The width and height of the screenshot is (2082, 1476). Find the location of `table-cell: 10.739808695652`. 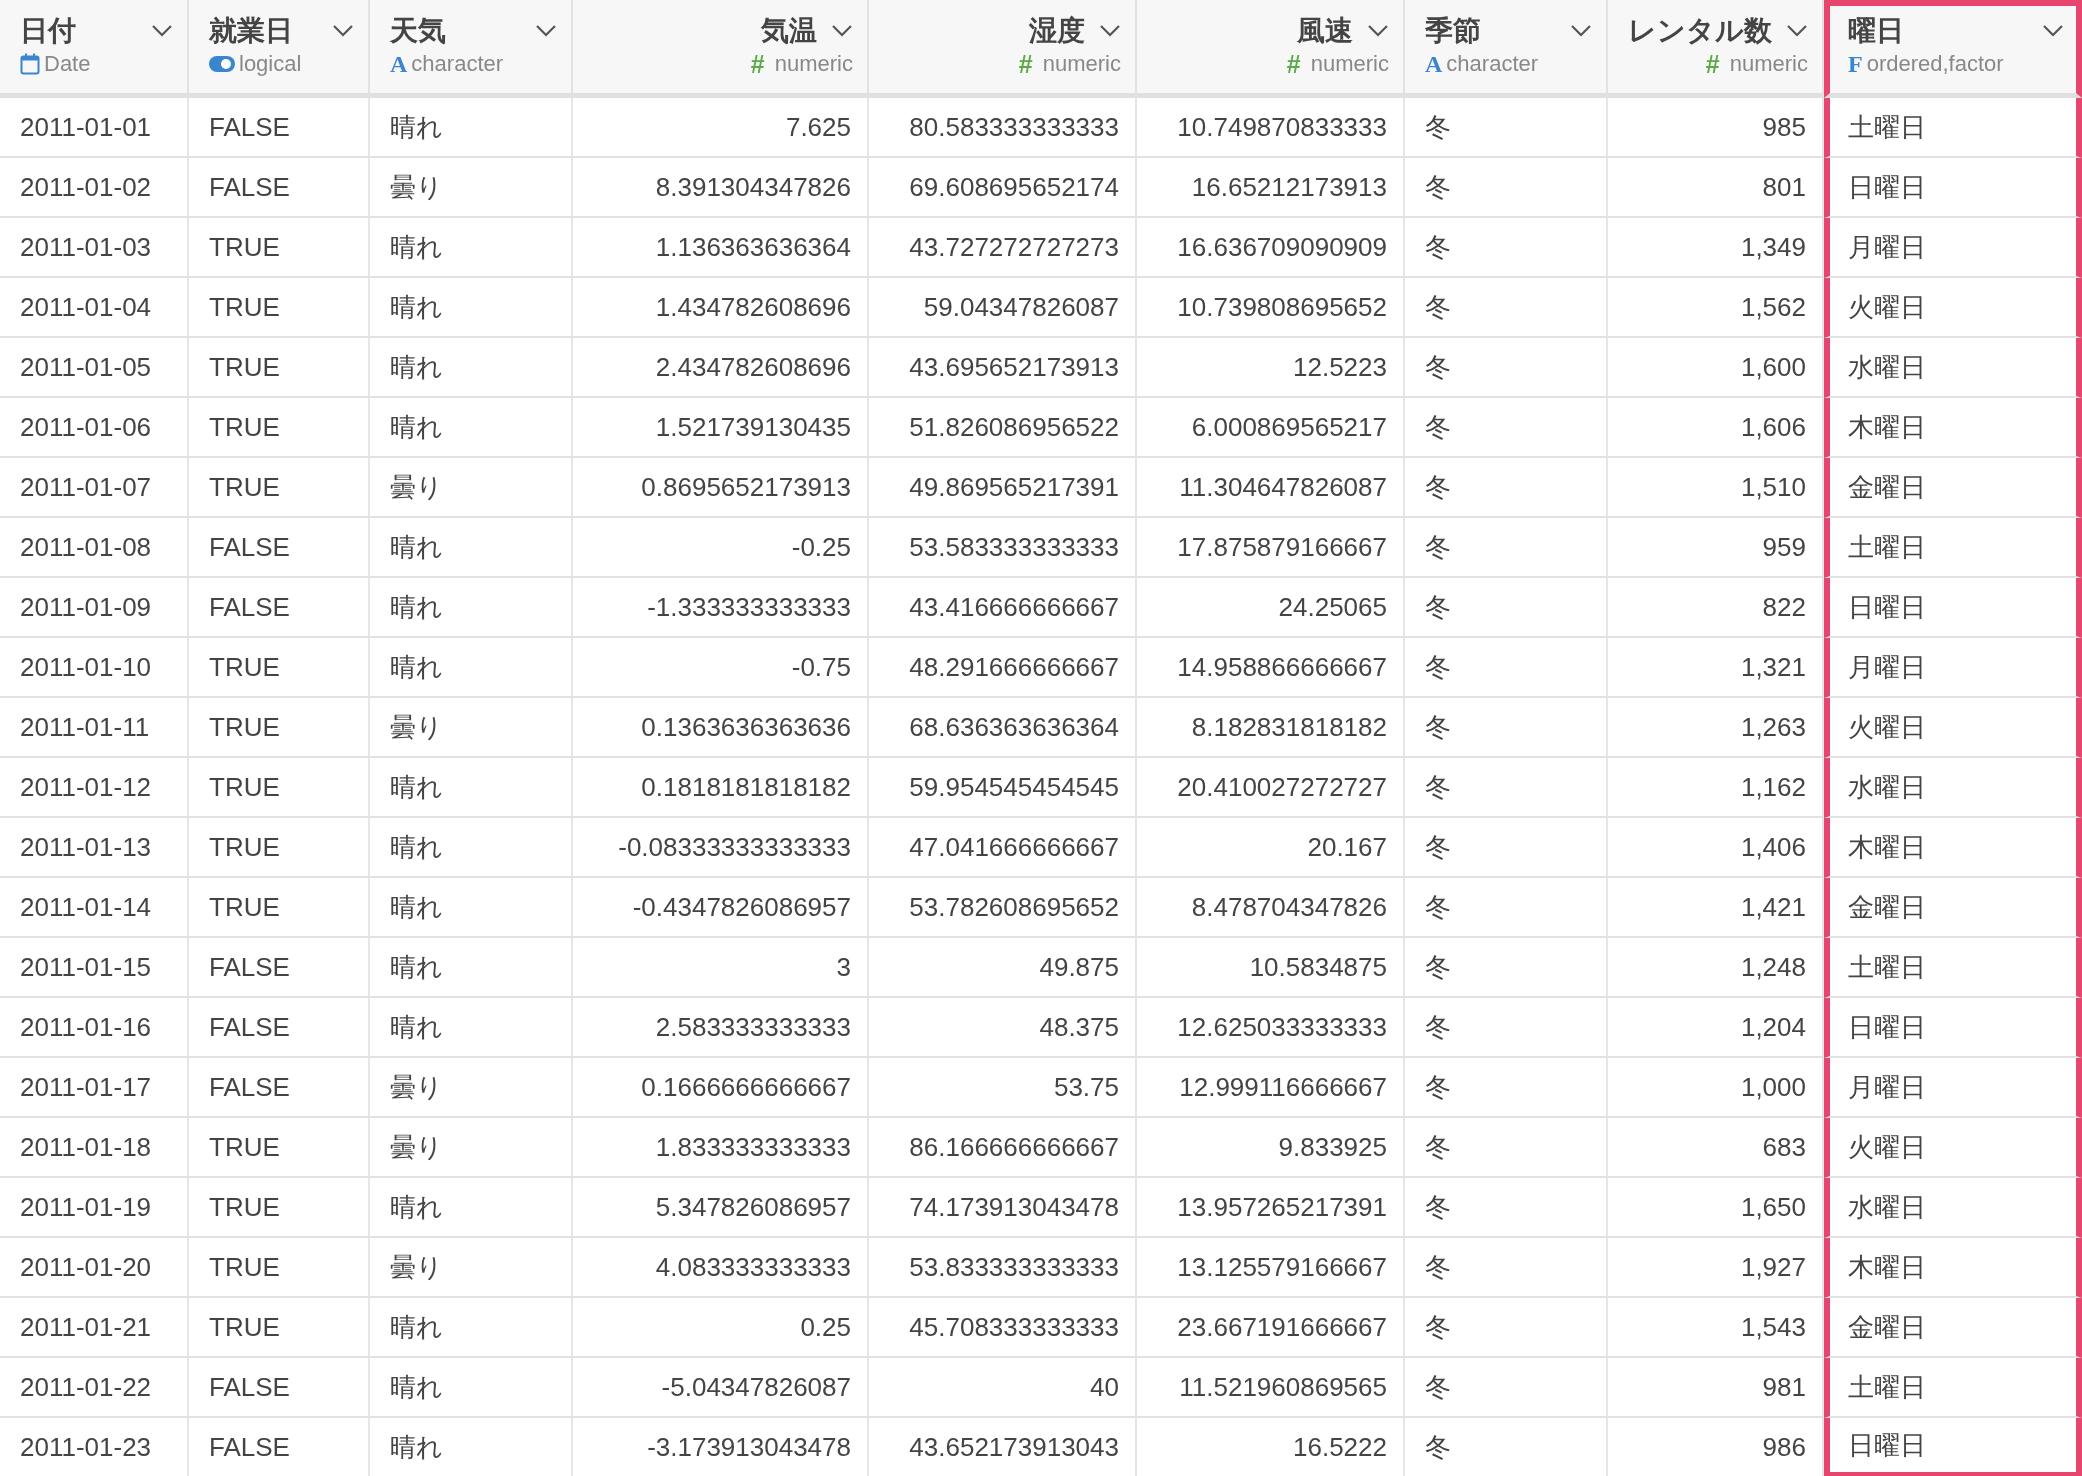

table-cell: 10.739808695652 is located at coordinates (1271, 308).